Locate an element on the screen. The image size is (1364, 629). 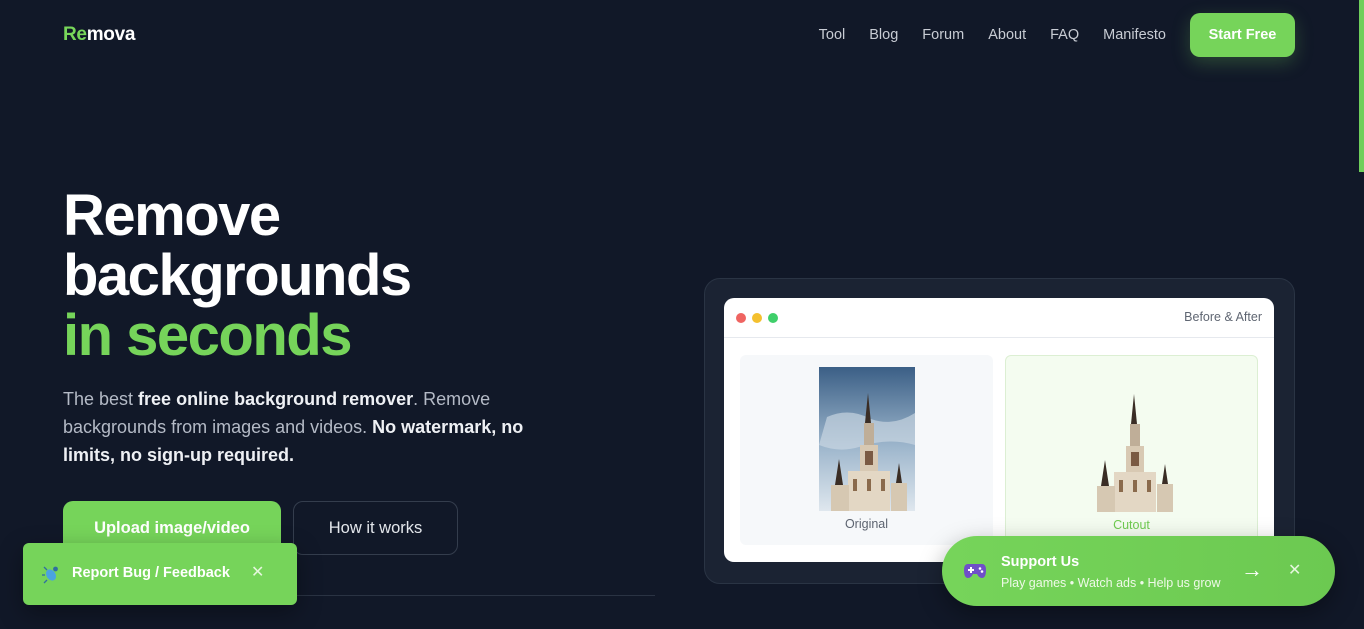
how-it-works-button: How it works is located at coordinates (375, 528).